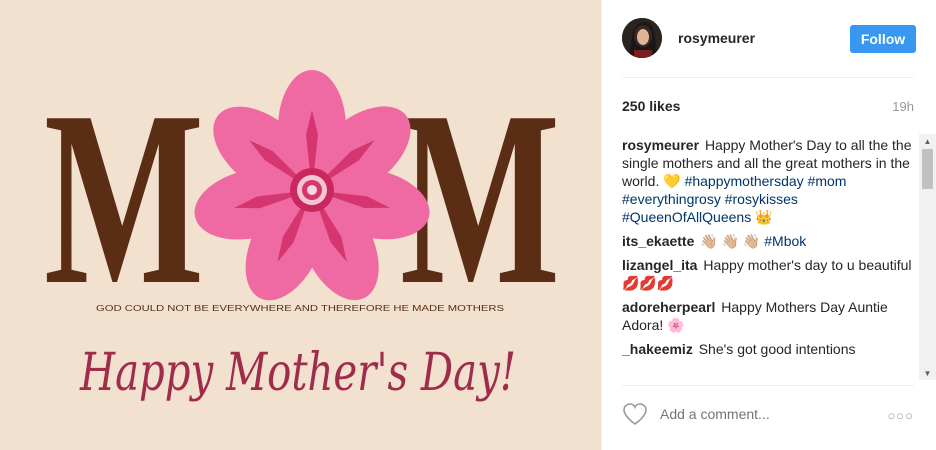 This screenshot has width=936, height=450. What do you see at coordinates (686, 217) in the screenshot?
I see `hashtag-link: #QueenOfAllQueens` at bounding box center [686, 217].